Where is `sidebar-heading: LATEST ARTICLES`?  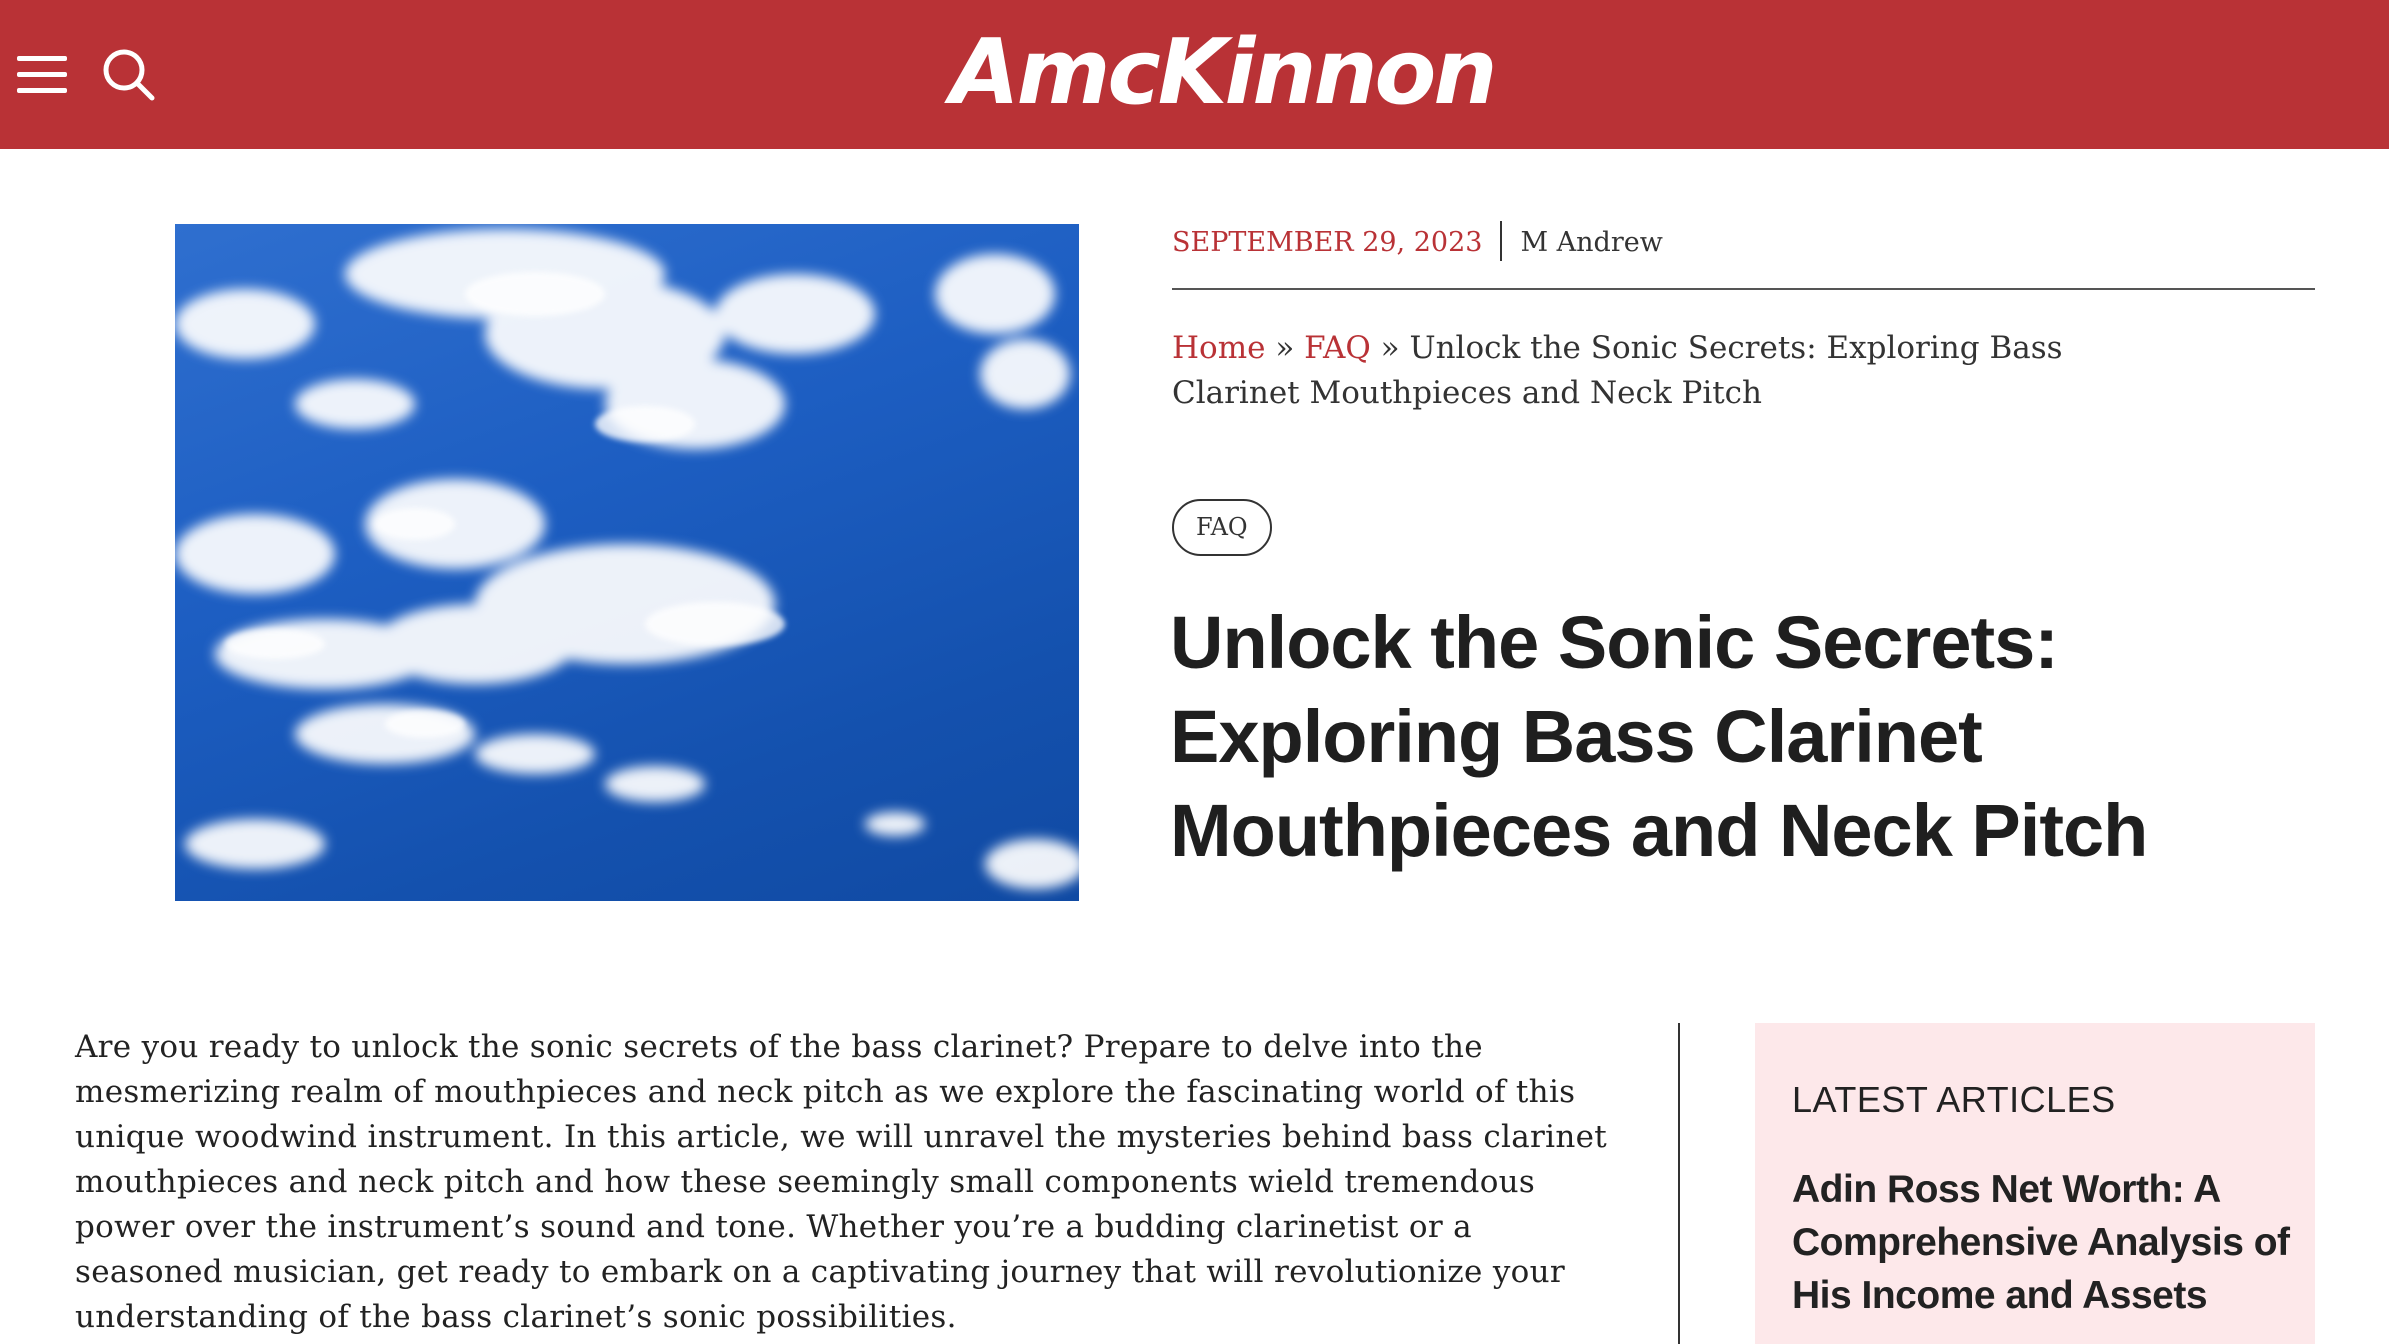 sidebar-heading: LATEST ARTICLES is located at coordinates (1954, 1099).